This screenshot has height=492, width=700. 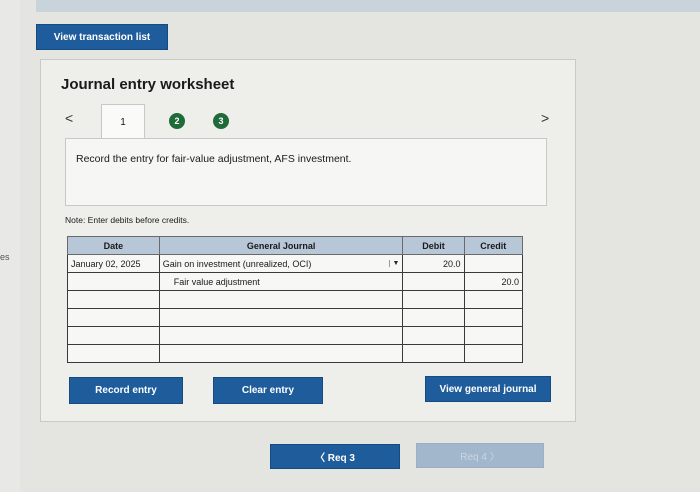 I want to click on debit-cell: 20.0, so click(x=433, y=263).